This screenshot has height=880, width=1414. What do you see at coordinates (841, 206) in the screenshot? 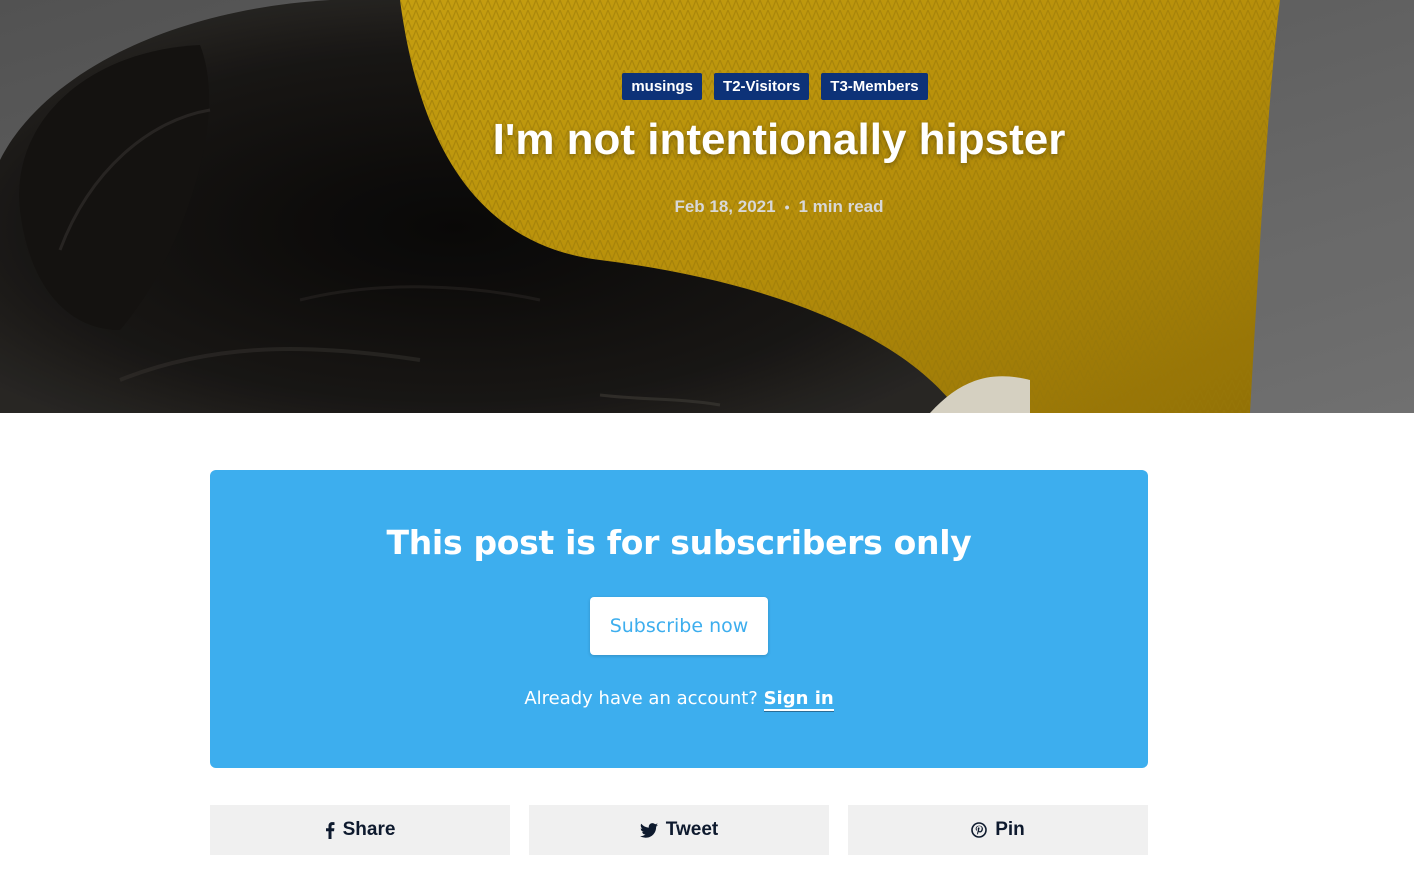
I see `read-time: 1 min read` at bounding box center [841, 206].